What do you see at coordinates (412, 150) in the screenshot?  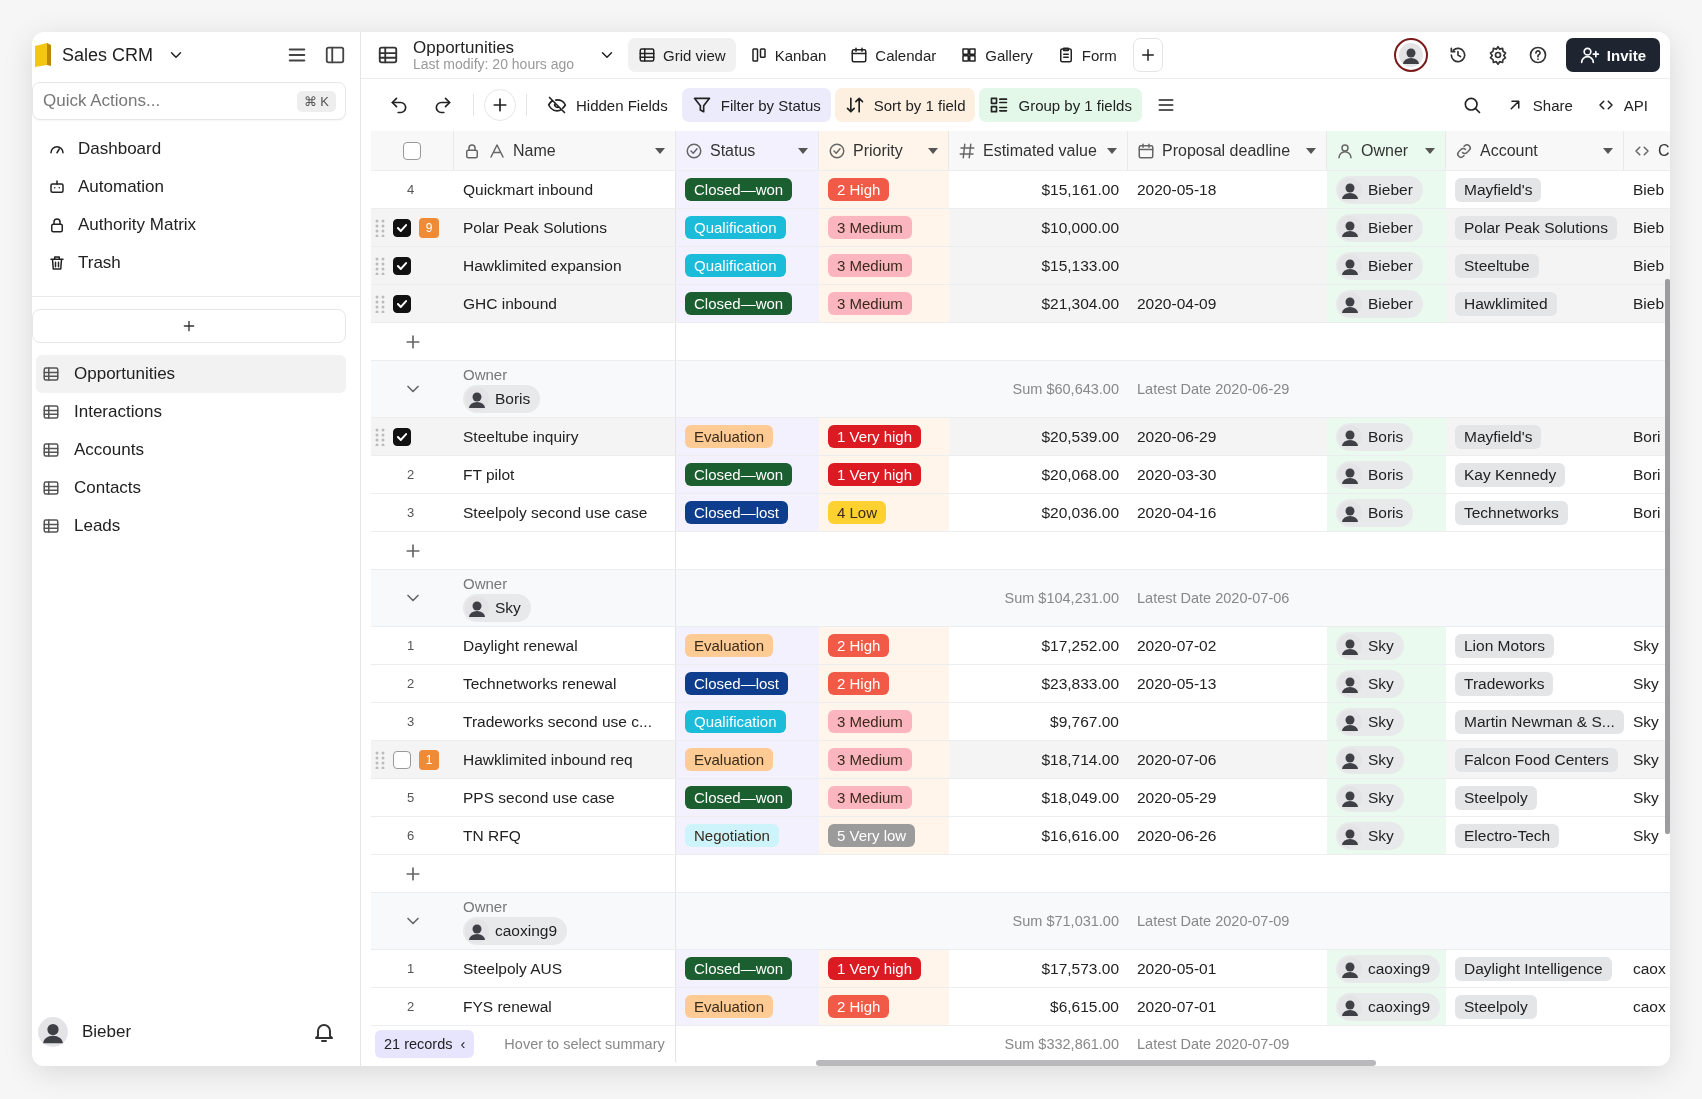 I see `select-all-checkbox` at bounding box center [412, 150].